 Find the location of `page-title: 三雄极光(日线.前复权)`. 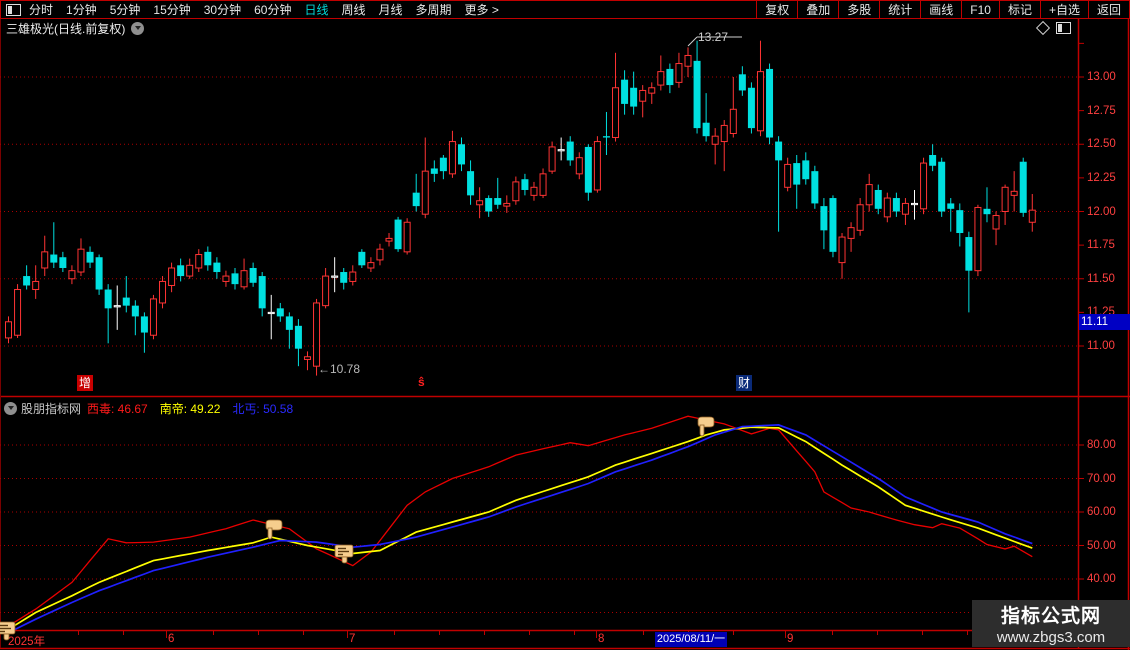

page-title: 三雄极光(日线.前复权) is located at coordinates (66, 28).